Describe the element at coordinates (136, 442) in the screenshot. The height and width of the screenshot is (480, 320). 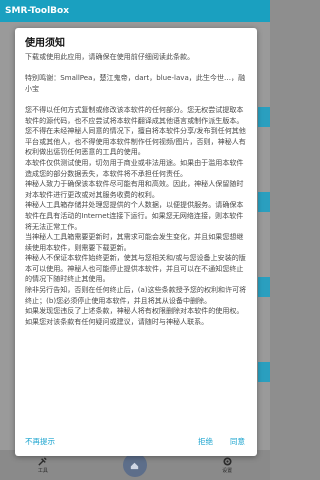
I see `dialog-actions: 不再提示 拒绝 同意` at that location.